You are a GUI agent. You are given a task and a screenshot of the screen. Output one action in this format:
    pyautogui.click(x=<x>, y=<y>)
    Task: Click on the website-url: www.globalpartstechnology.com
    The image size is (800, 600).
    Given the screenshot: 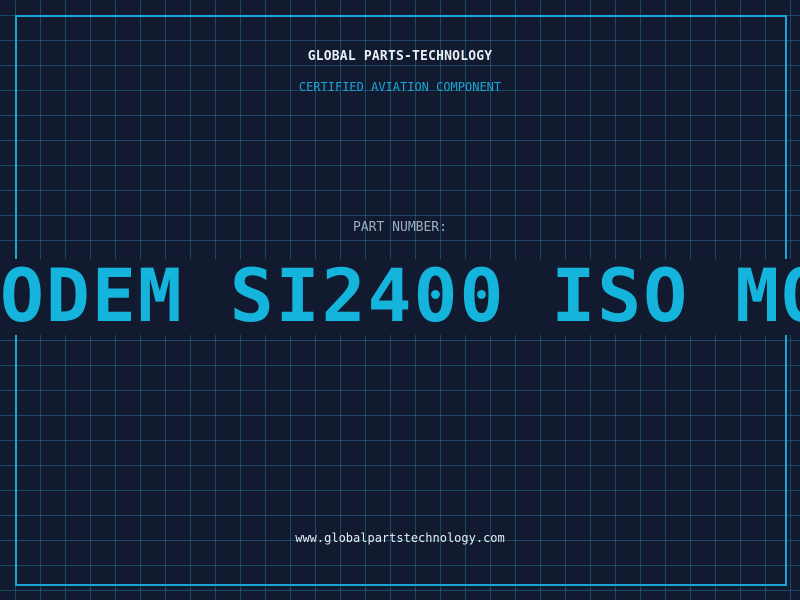 What is the action you would take?
    pyautogui.click(x=400, y=538)
    